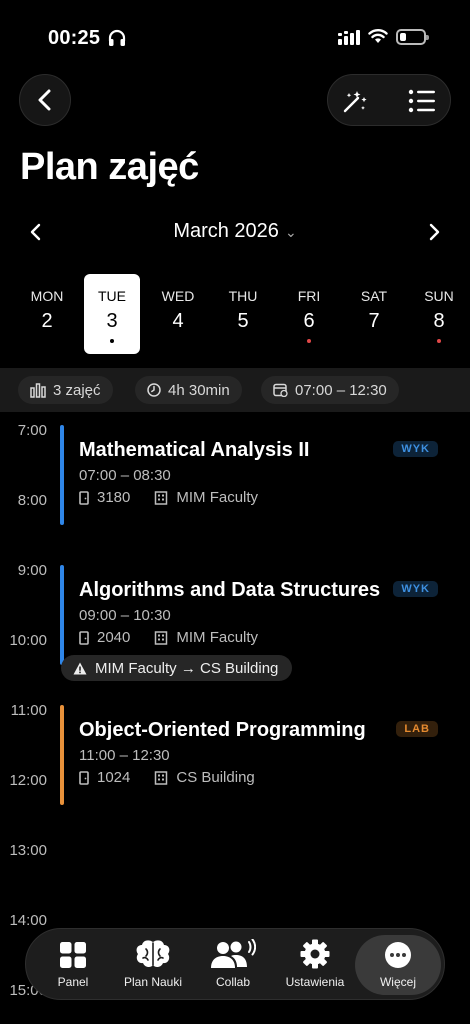 The width and height of the screenshot is (470, 1024). Describe the element at coordinates (47, 314) in the screenshot. I see `day-mon: MON 2` at that location.